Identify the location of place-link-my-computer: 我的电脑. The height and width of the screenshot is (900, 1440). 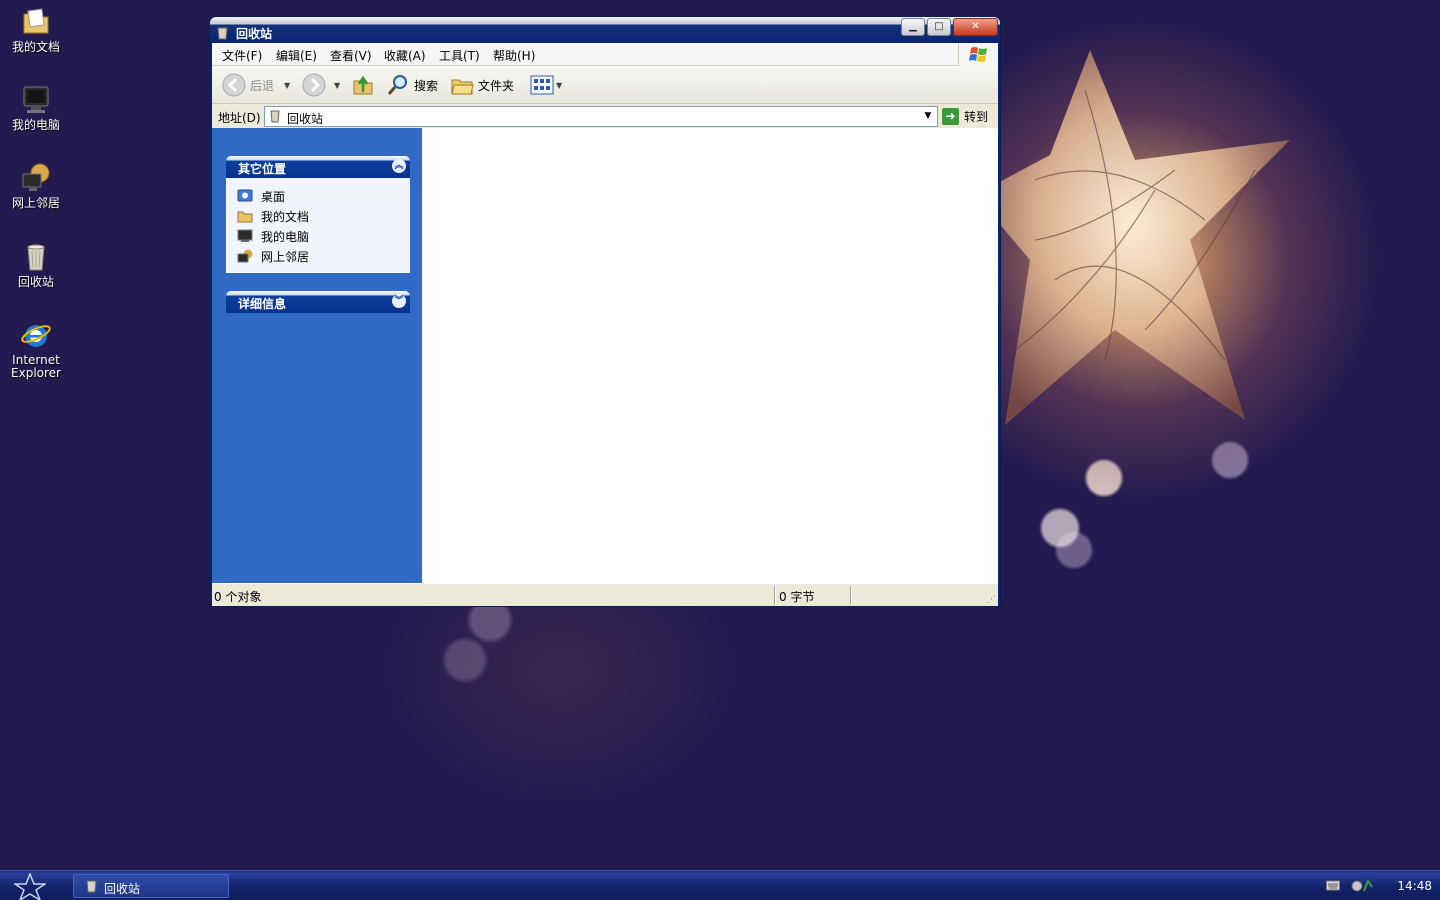
(323, 236).